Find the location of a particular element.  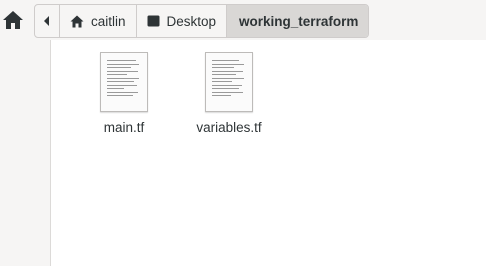

file-item-main-tf: main.tf is located at coordinates (124, 93).